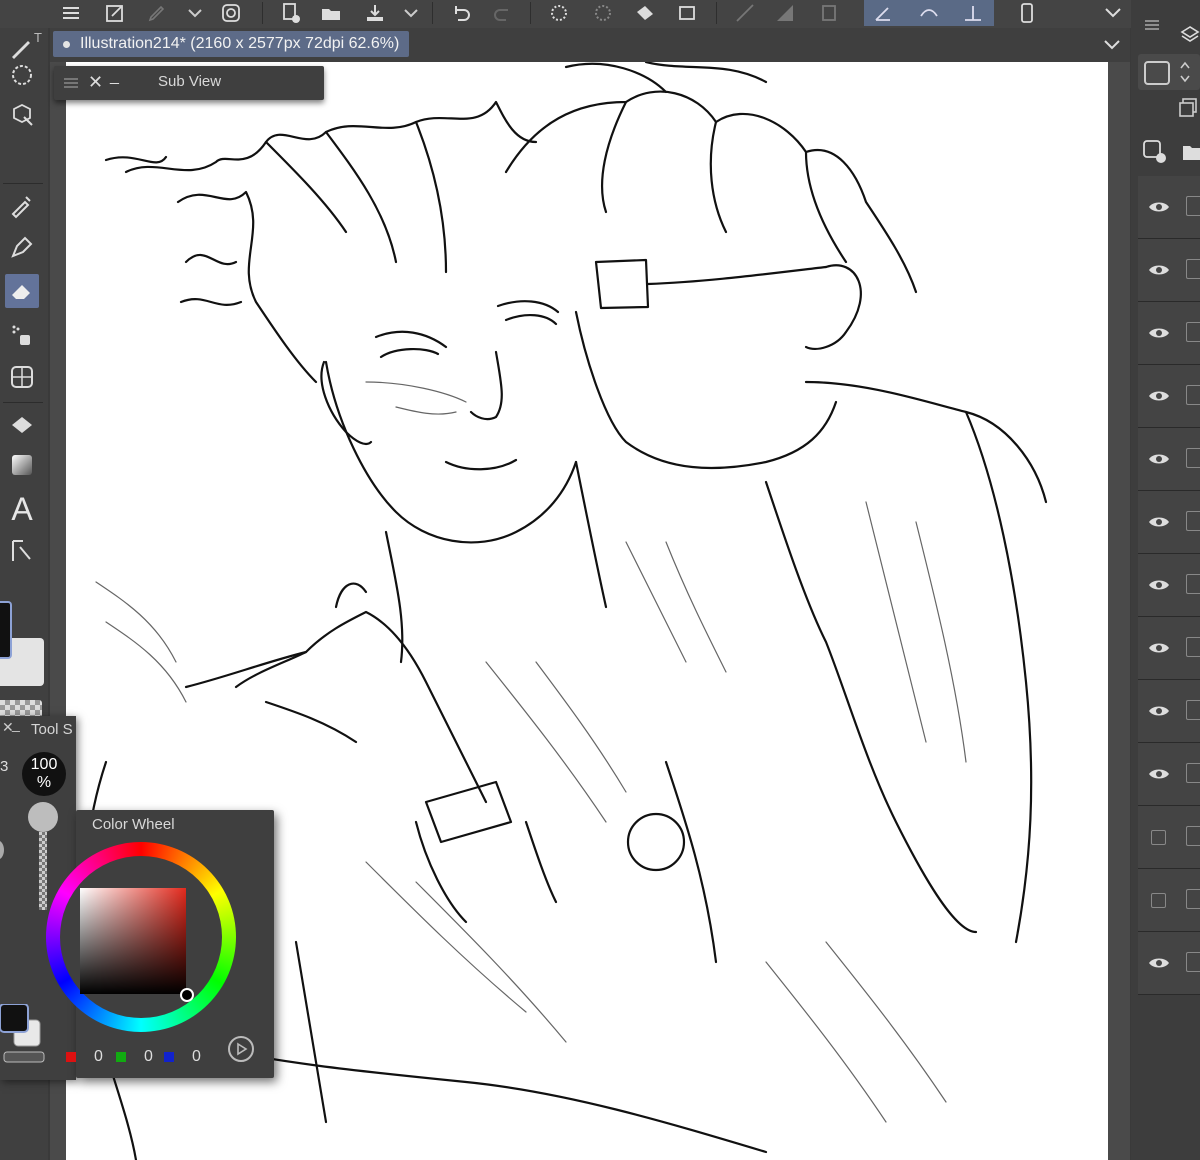 The image size is (1200, 1160). Describe the element at coordinates (22, 247) in the screenshot. I see `pen-nib-icon` at that location.